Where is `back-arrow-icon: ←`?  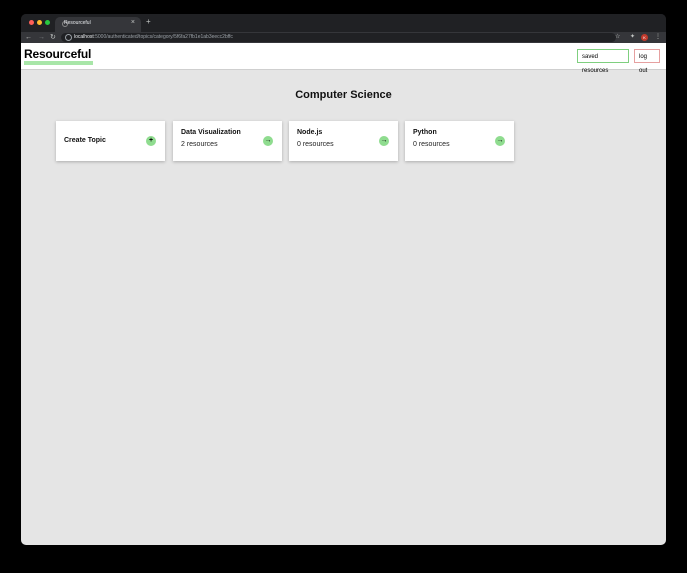 back-arrow-icon: ← is located at coordinates (28, 37).